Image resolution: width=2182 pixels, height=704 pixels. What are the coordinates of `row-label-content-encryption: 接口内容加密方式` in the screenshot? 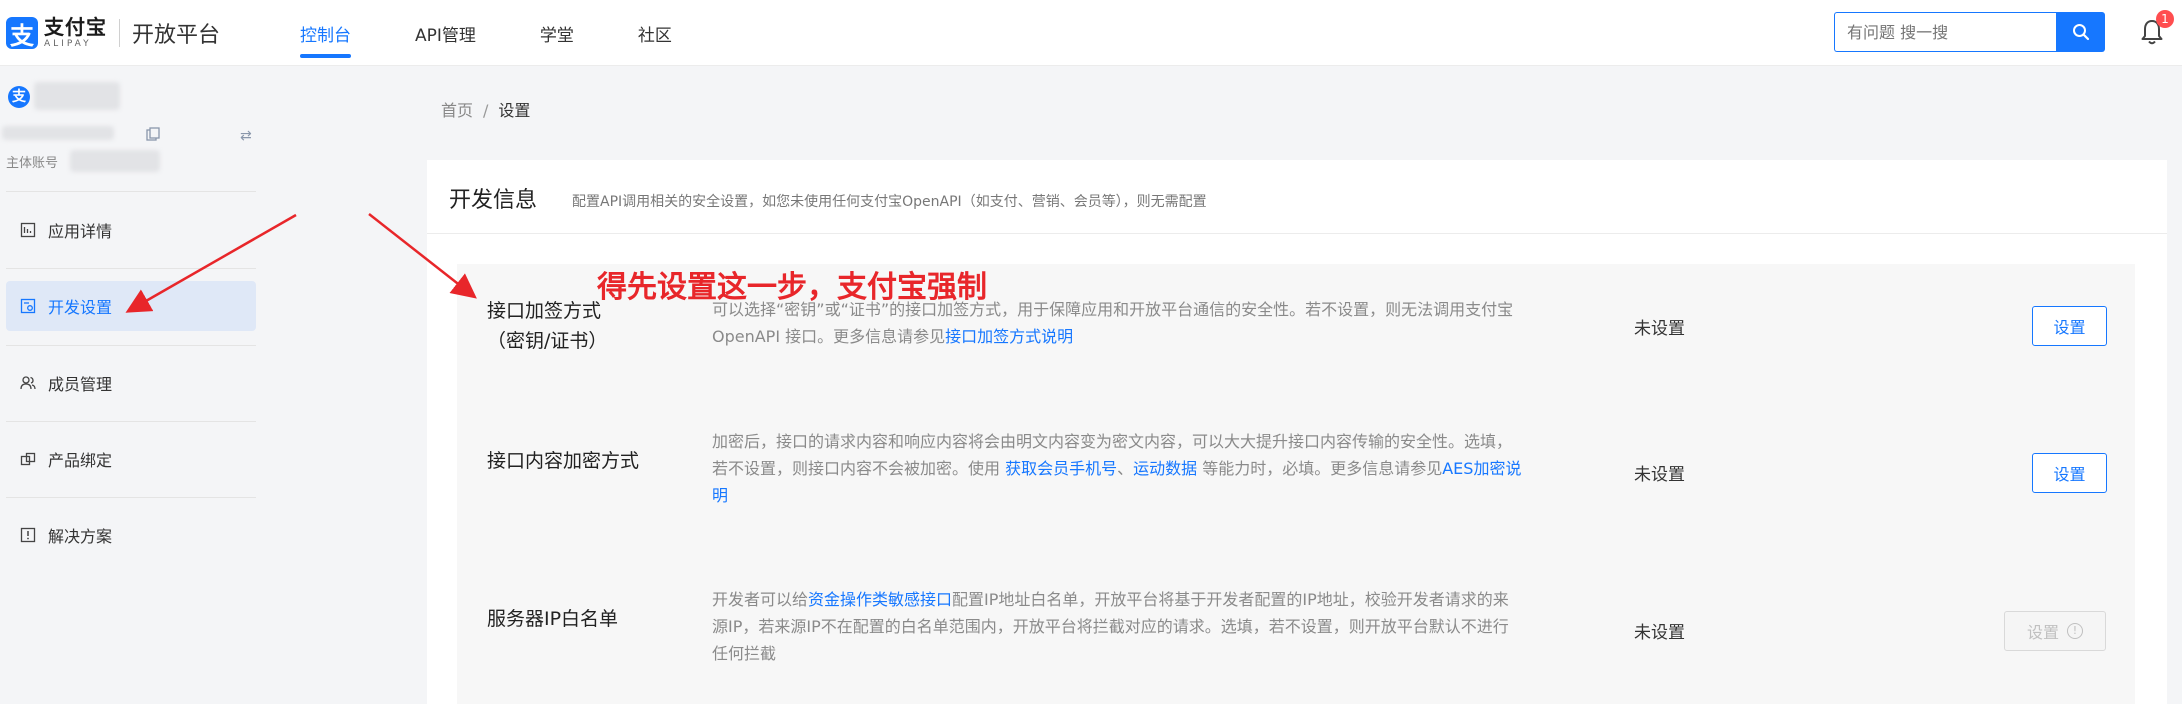 It's located at (563, 461).